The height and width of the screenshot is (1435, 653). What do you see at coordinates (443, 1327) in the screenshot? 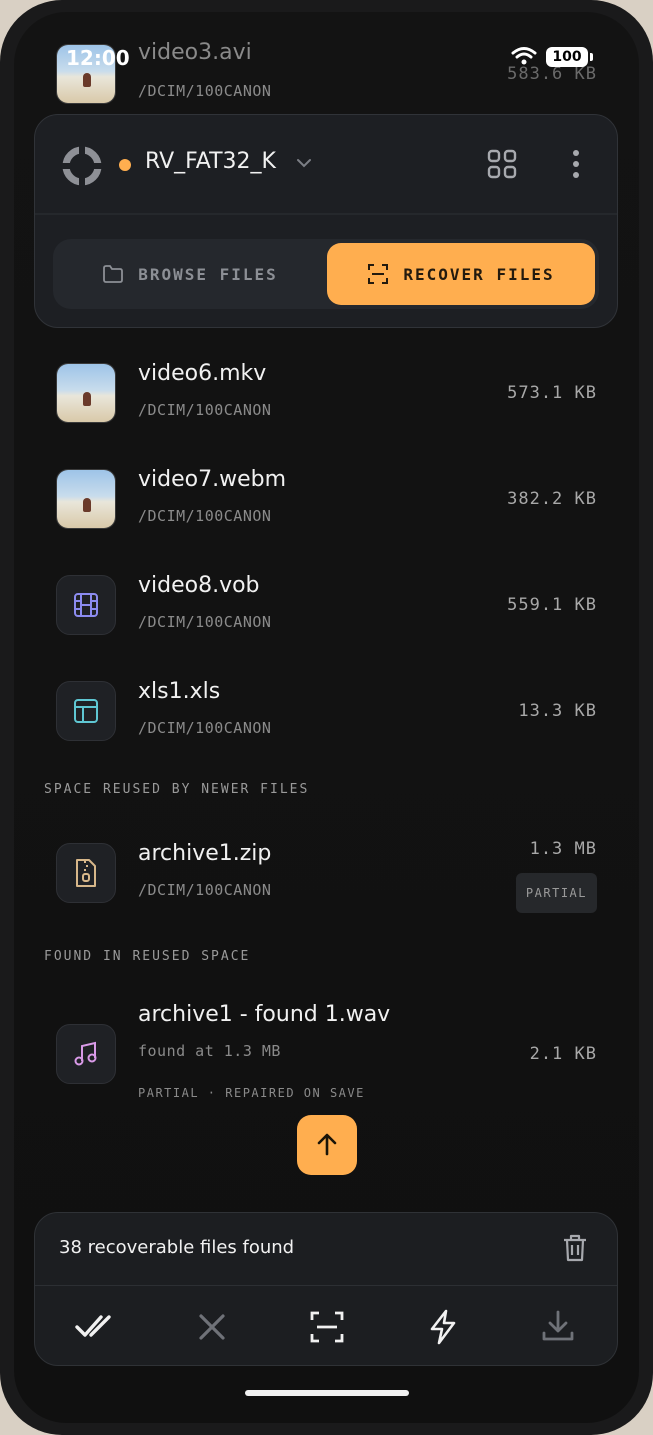
I see `lightning-icon` at bounding box center [443, 1327].